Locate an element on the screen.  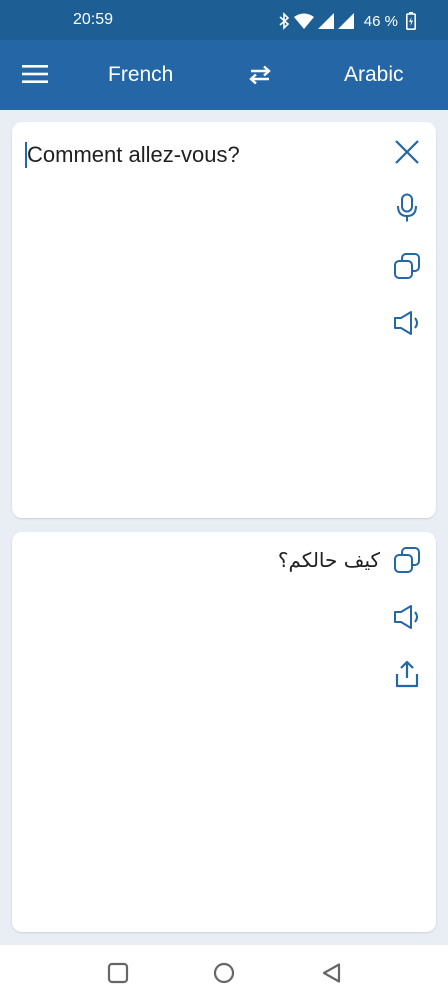
bluetooth-icon is located at coordinates (284, 21).